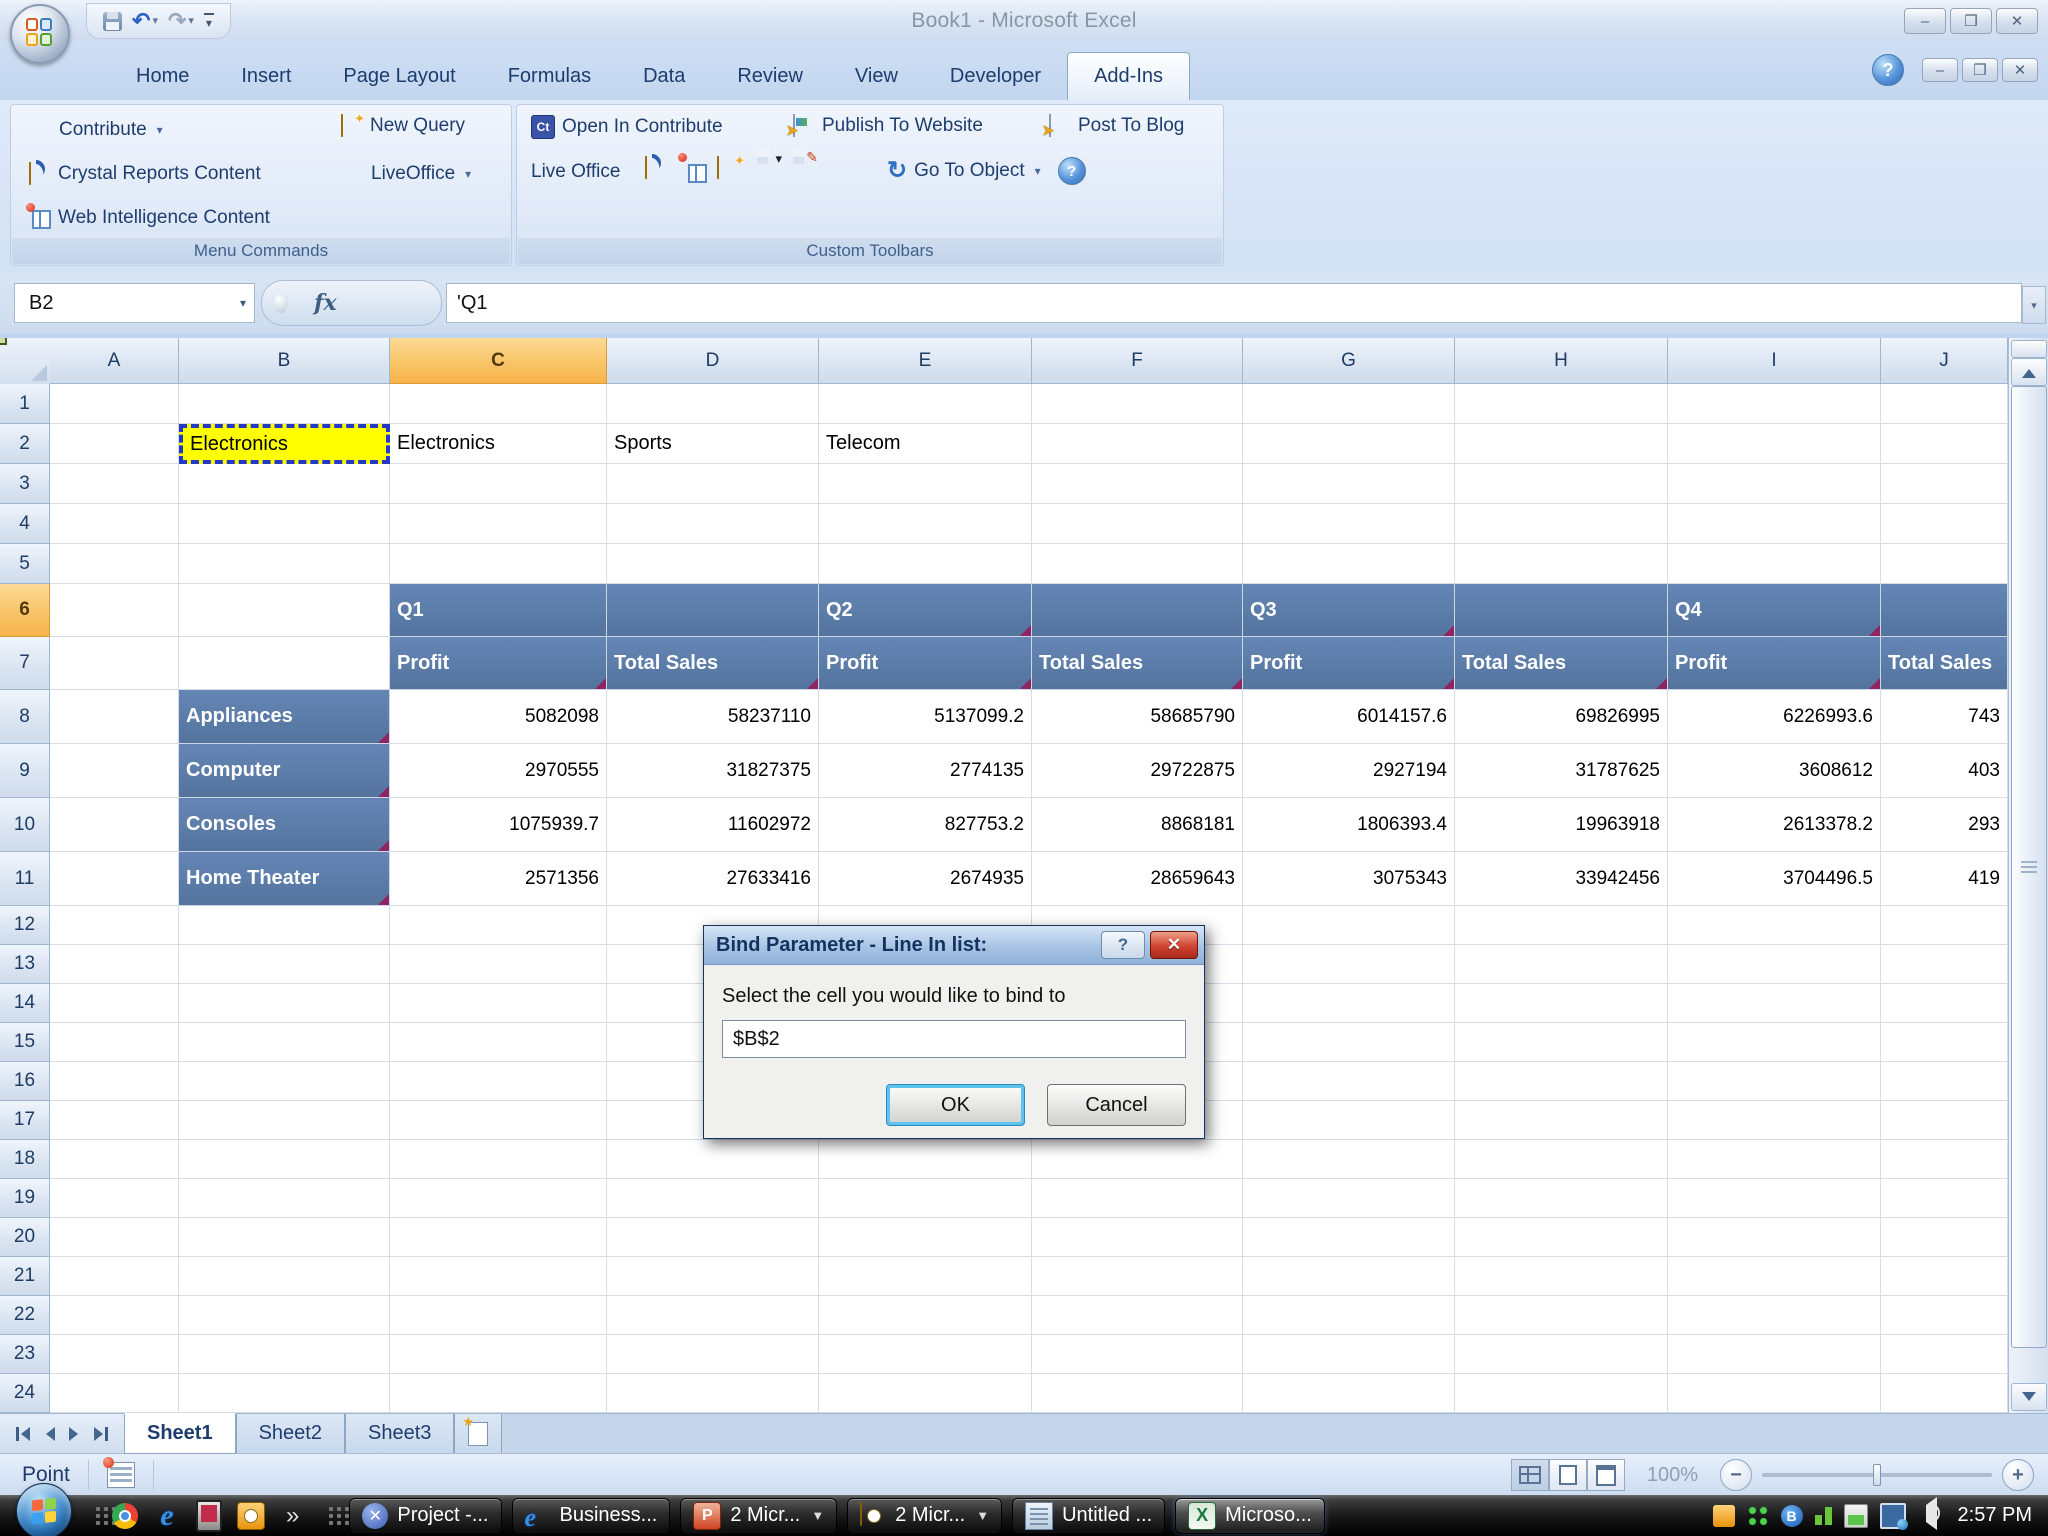 Image resolution: width=2048 pixels, height=1536 pixels. I want to click on help-icon: ?, so click(1888, 70).